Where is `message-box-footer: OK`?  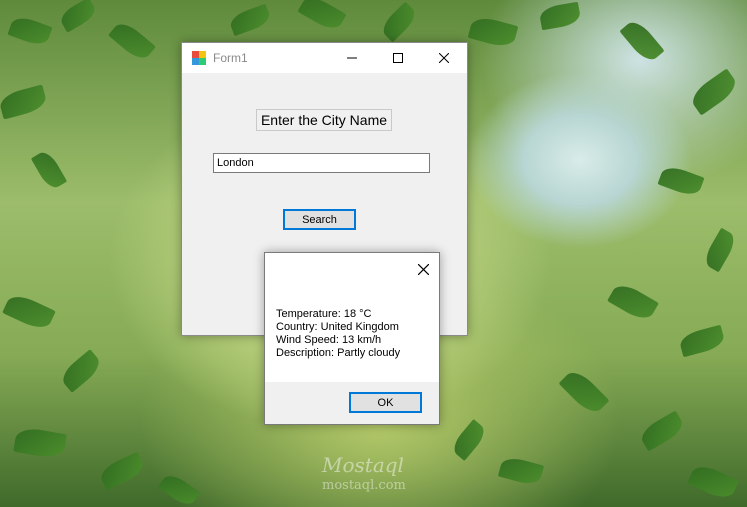
message-box-footer: OK is located at coordinates (352, 403).